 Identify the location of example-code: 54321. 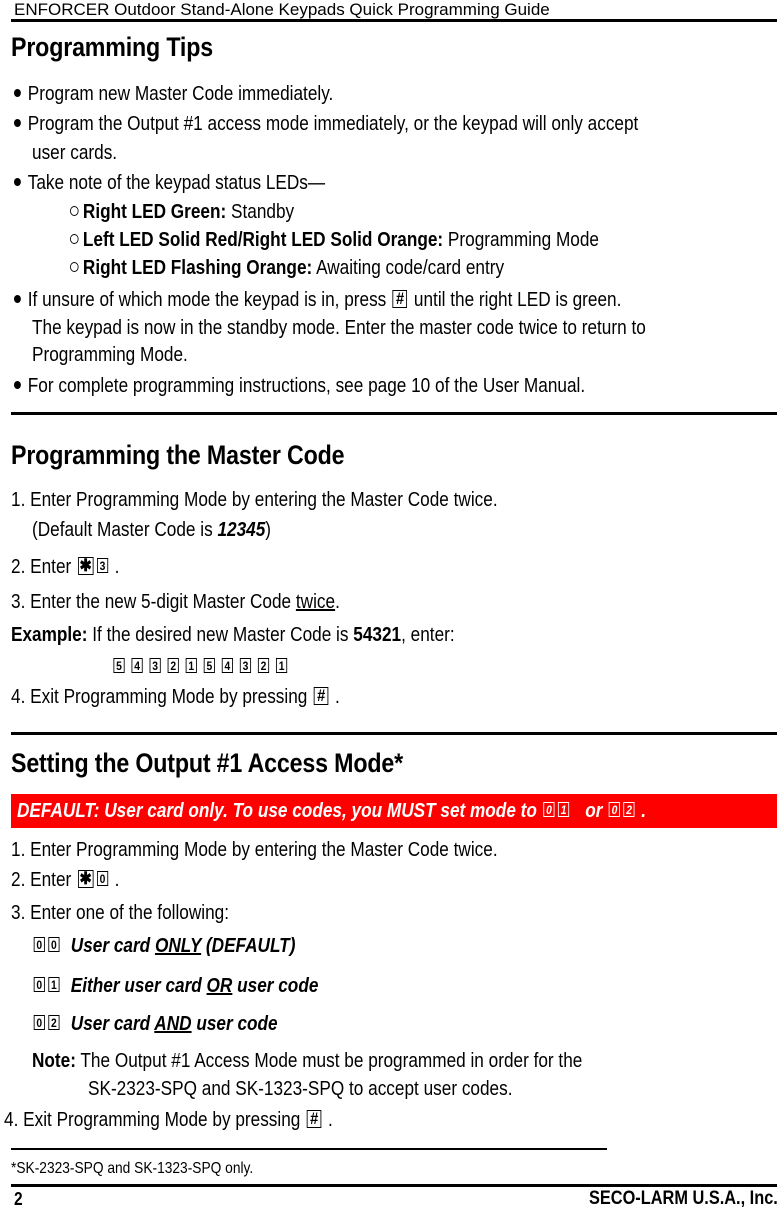
(377, 635).